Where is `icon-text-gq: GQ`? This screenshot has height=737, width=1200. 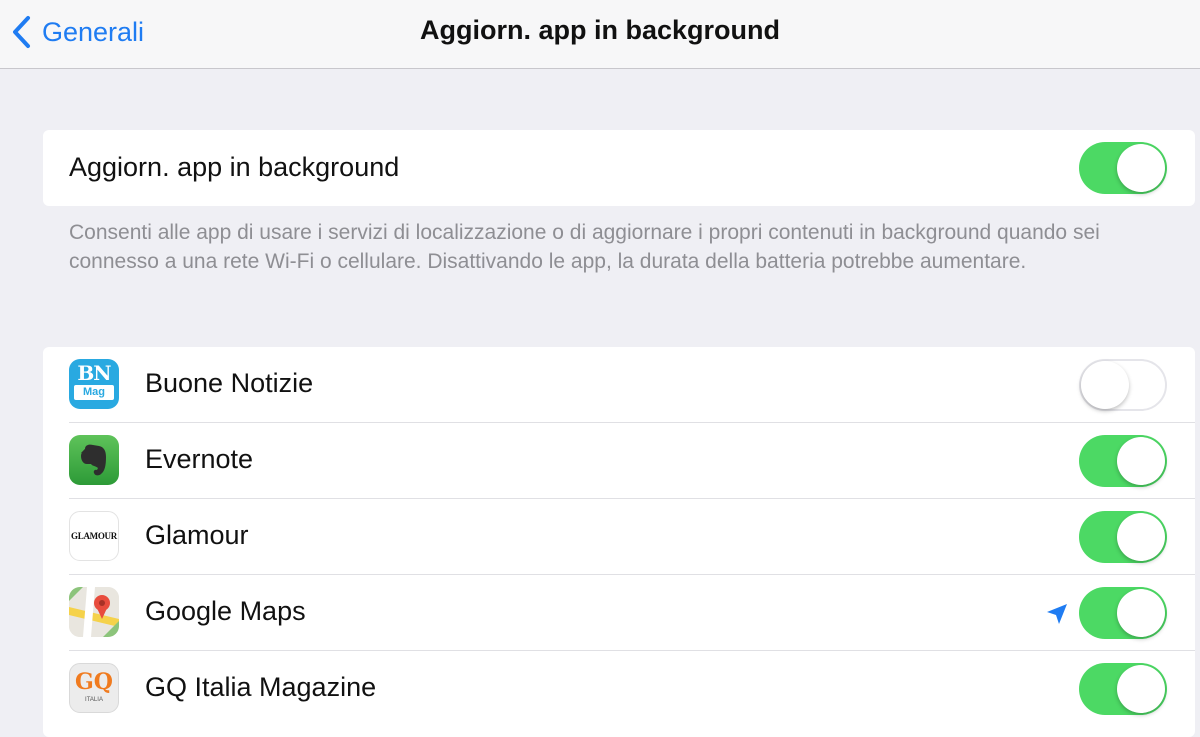
icon-text-gq: GQ is located at coordinates (94, 682).